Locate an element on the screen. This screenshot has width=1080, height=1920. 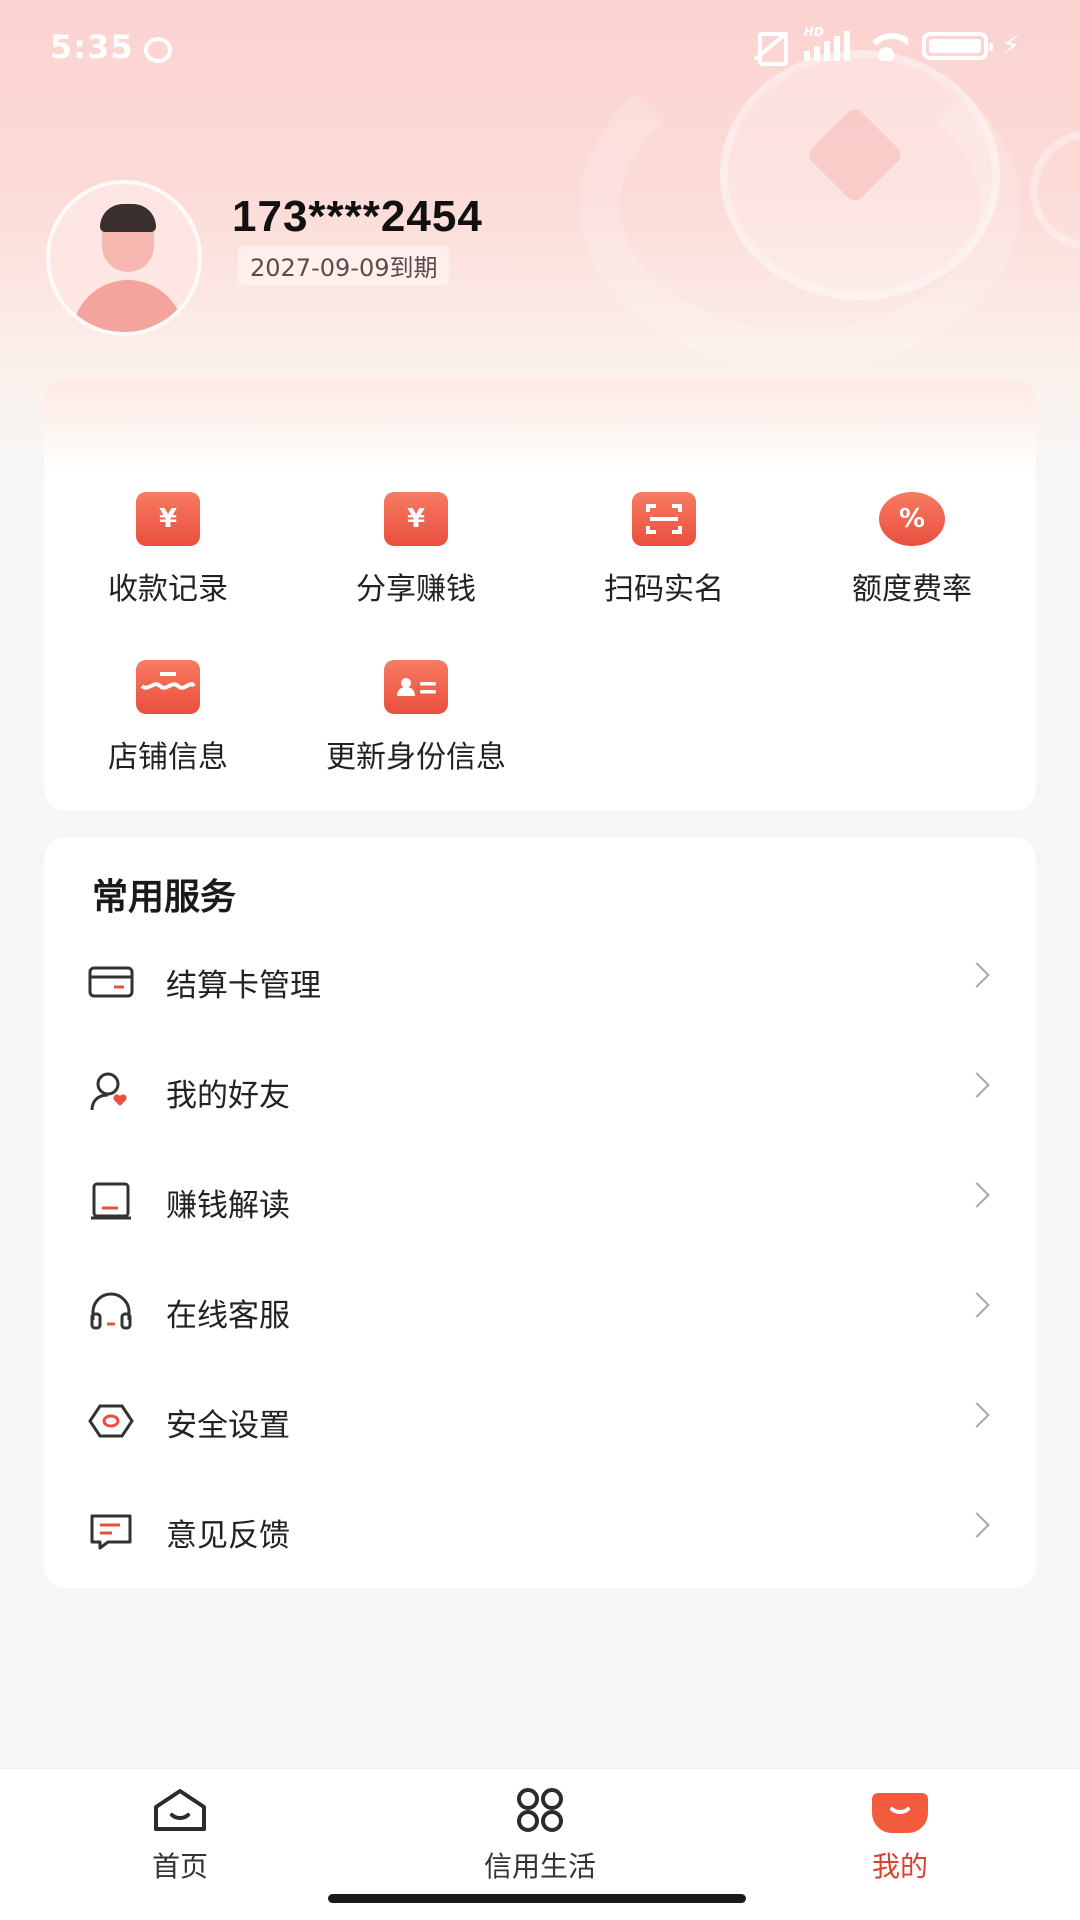
nav-home: 首页 is located at coordinates (180, 1835).